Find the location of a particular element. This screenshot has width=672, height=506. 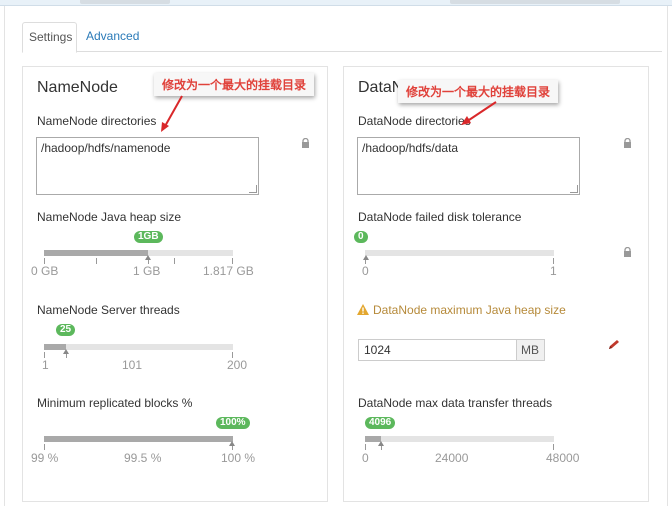

datanode-failed-disk-badge: 0 is located at coordinates (361, 237).